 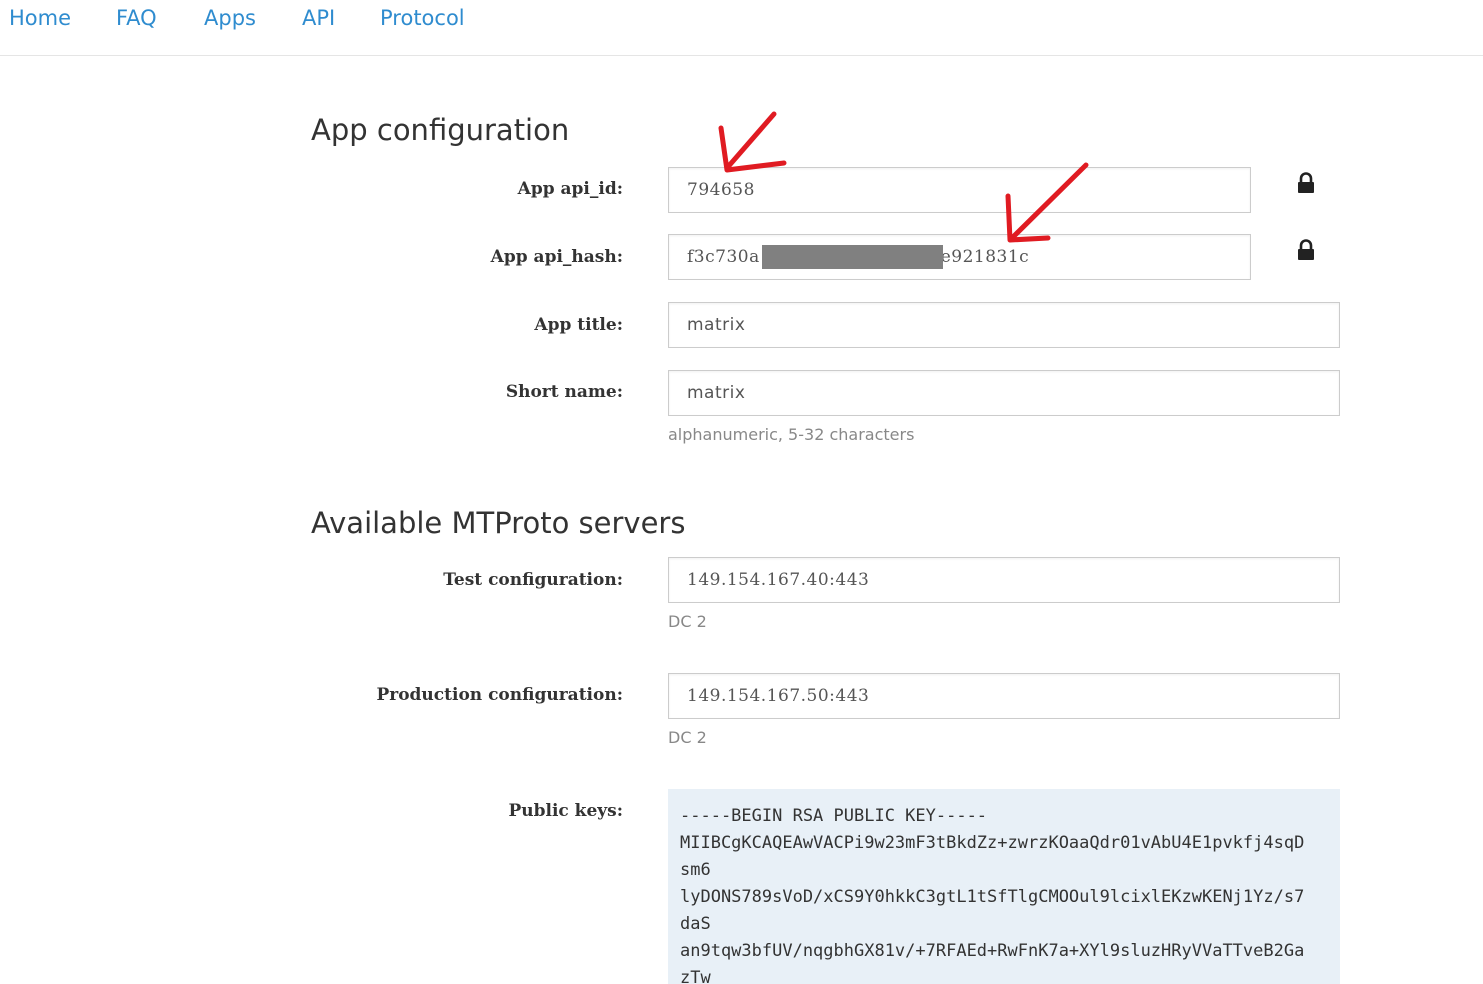 What do you see at coordinates (136, 18) in the screenshot?
I see `nav-faq-link: FAQ` at bounding box center [136, 18].